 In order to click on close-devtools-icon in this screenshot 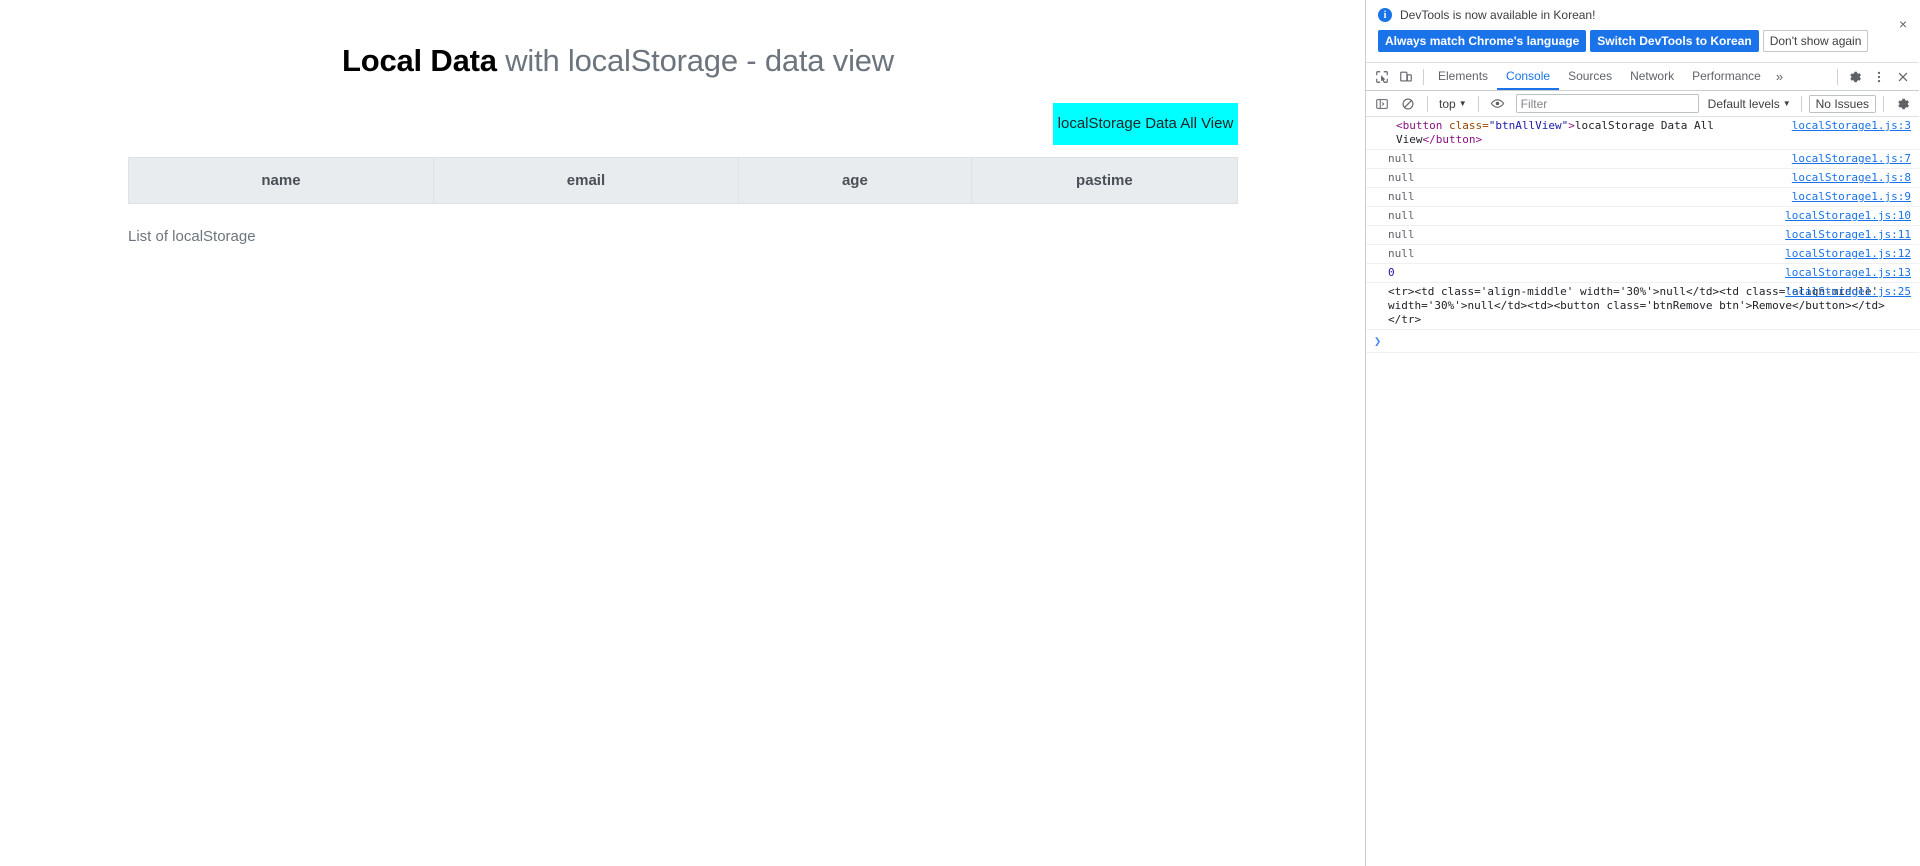, I will do `click(1903, 77)`.